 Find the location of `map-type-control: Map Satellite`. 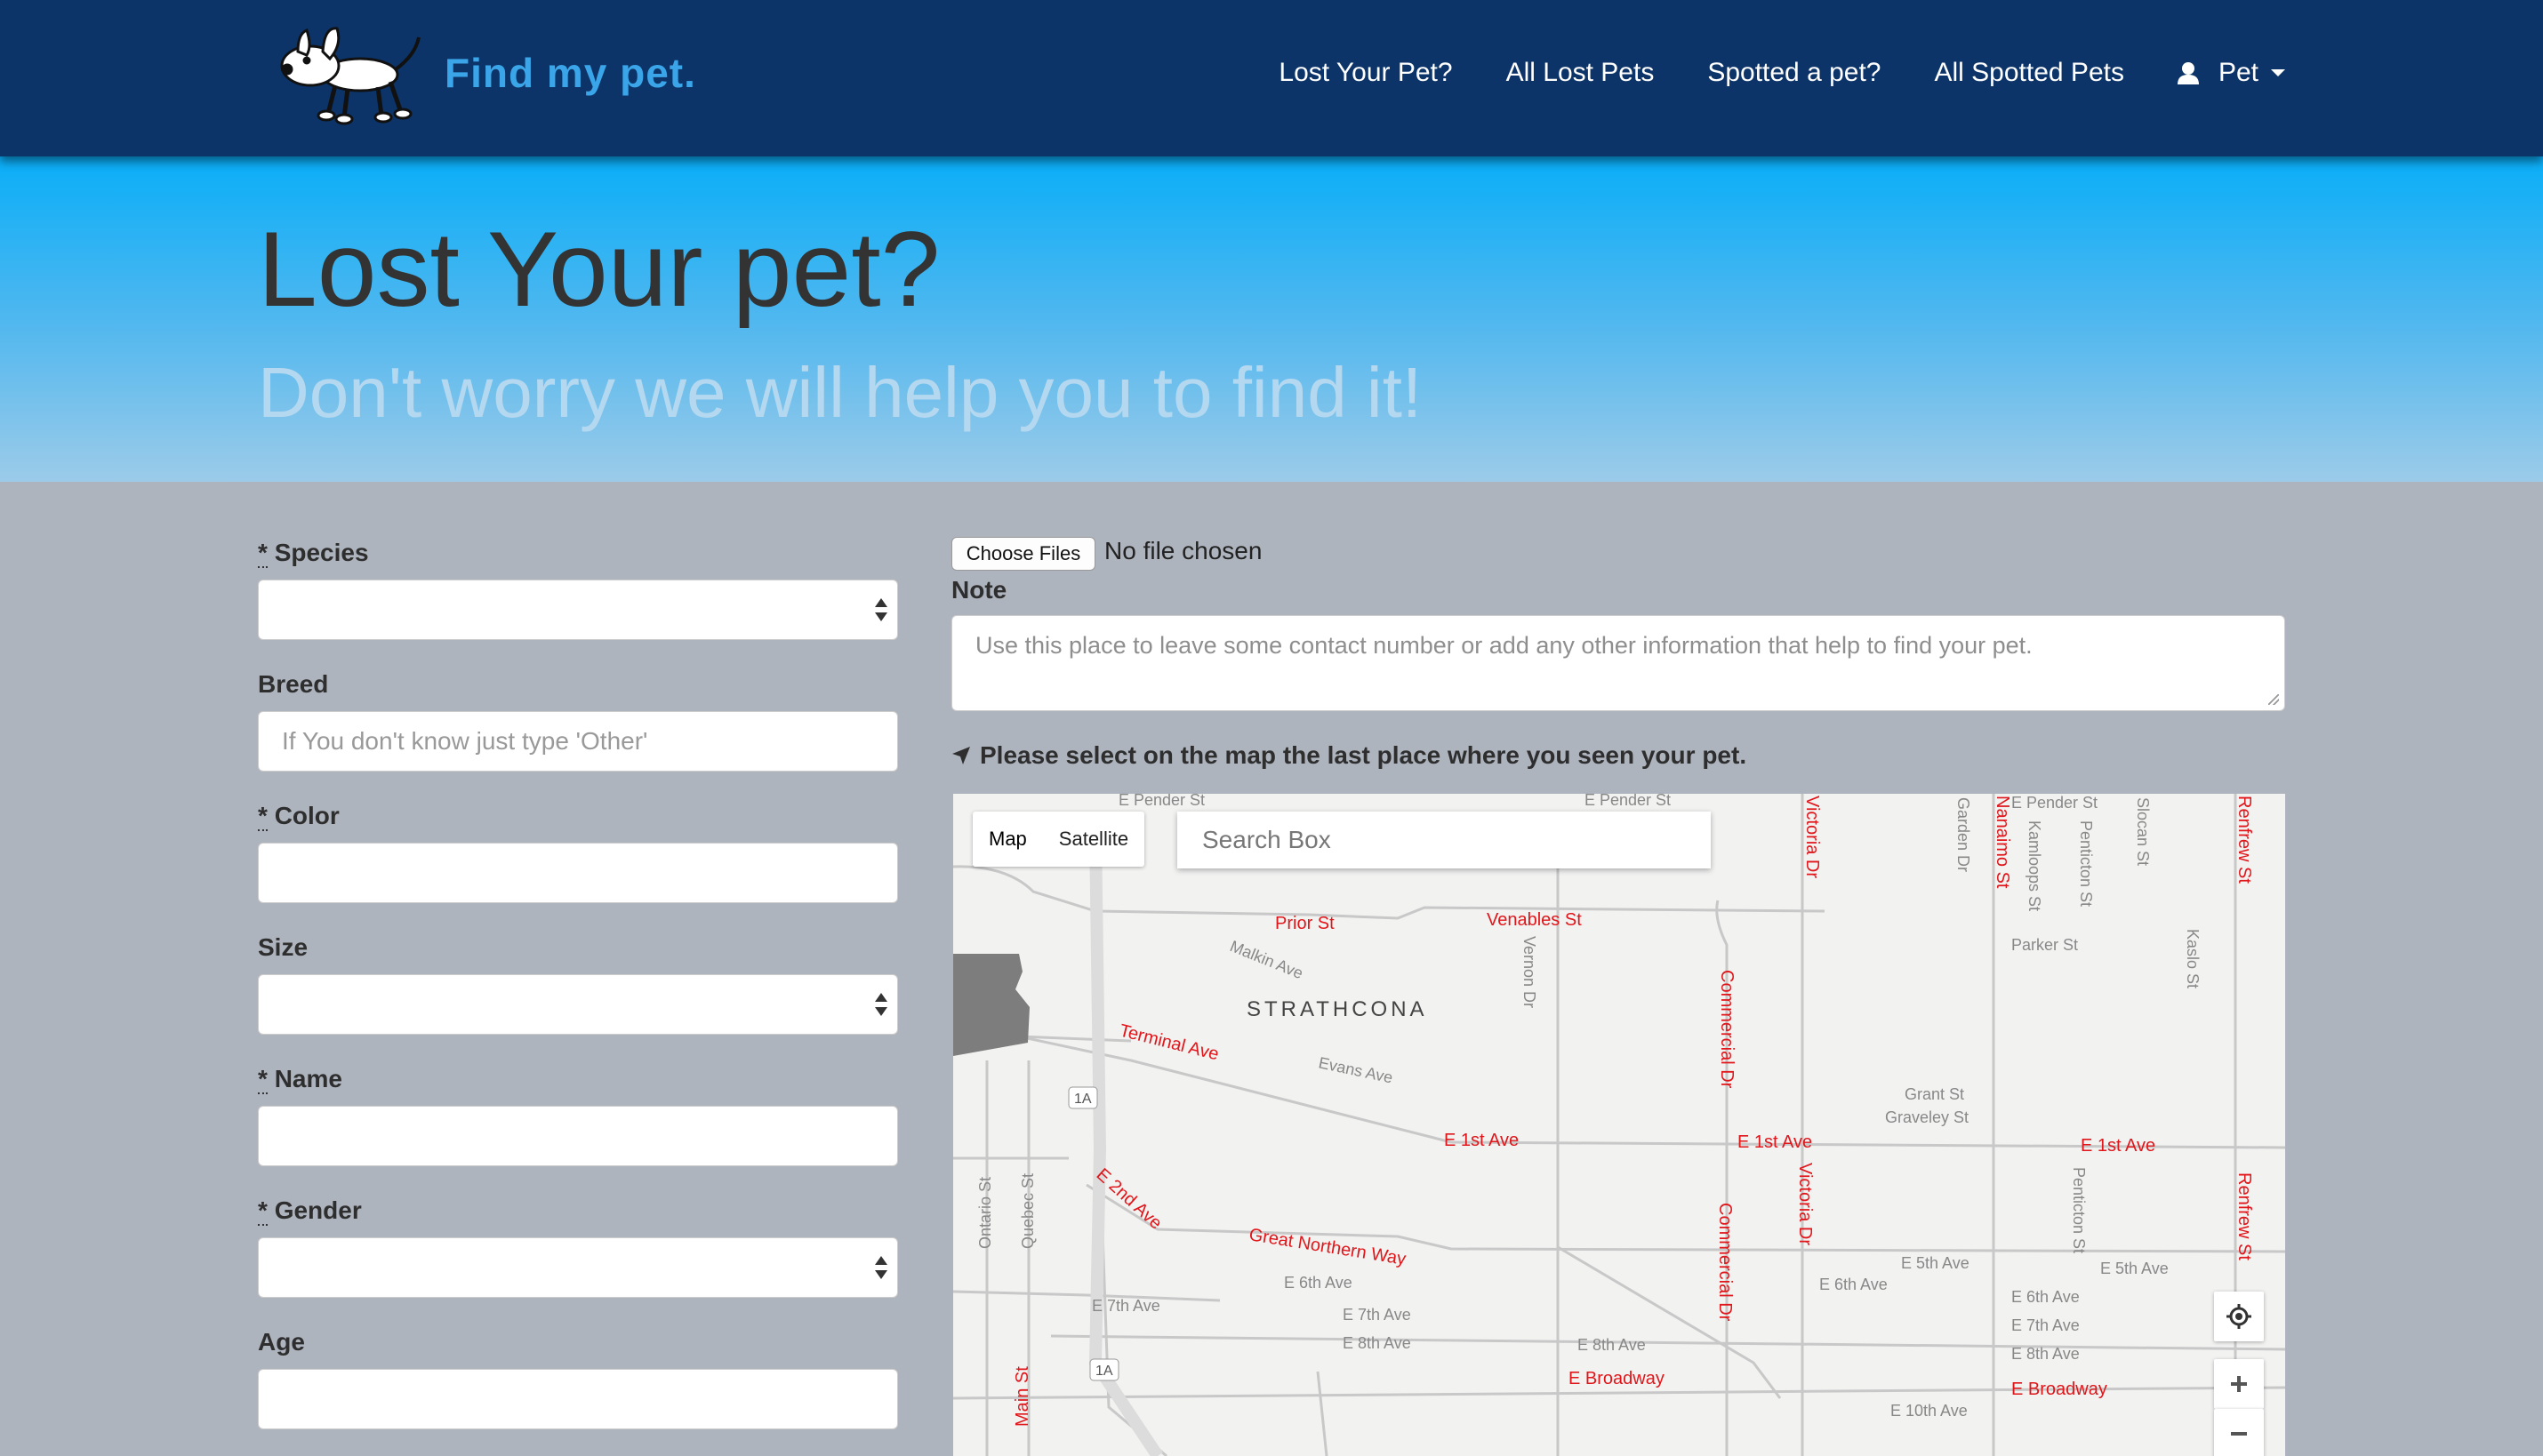

map-type-control: Map Satellite is located at coordinates (1059, 839).